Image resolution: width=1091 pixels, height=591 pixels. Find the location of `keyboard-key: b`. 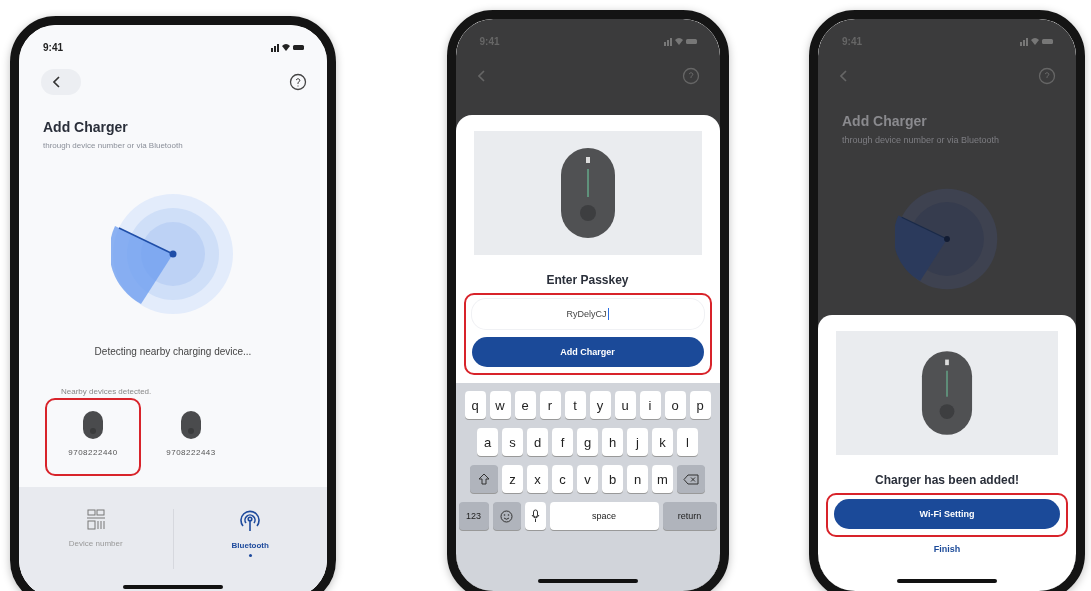

keyboard-key: b is located at coordinates (612, 479).